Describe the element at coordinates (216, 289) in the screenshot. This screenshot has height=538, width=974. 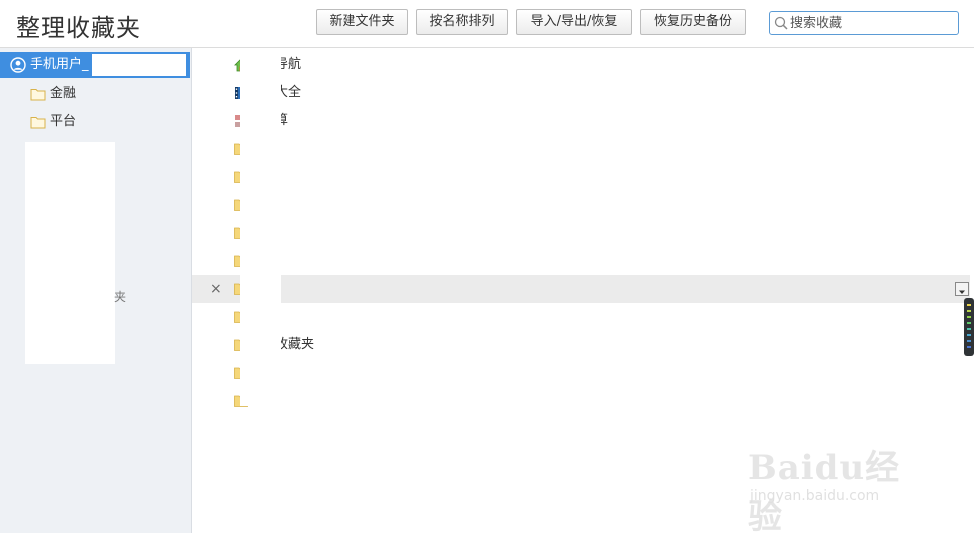
I see `delete-icon: ×` at that location.